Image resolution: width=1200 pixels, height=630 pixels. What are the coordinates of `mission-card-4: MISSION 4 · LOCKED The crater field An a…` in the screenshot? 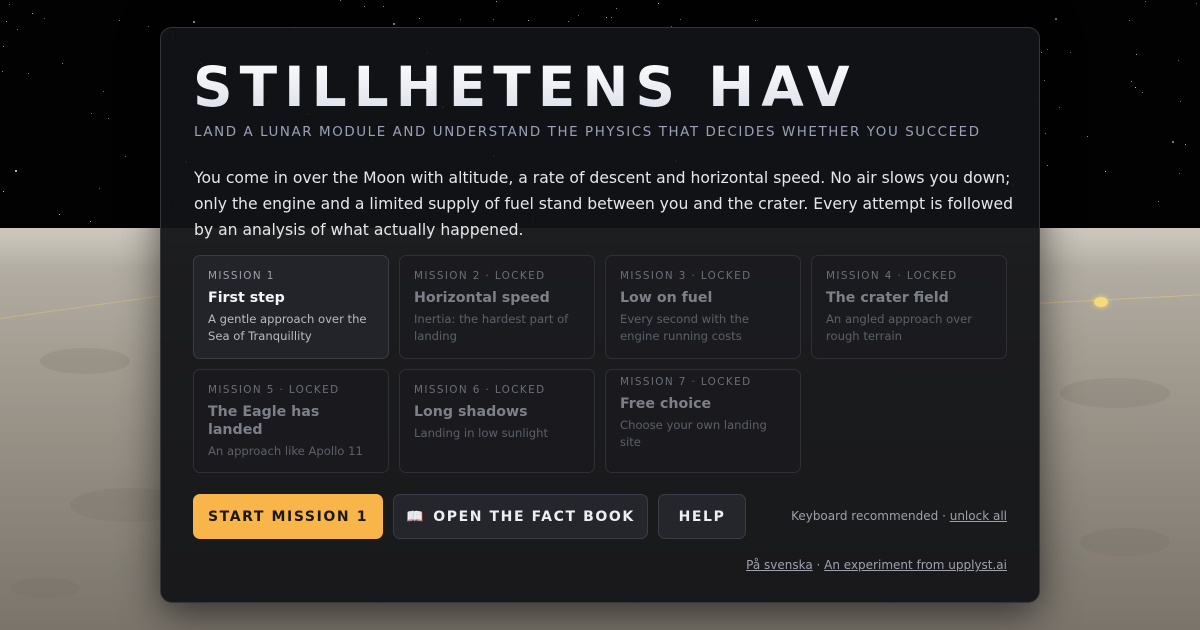 It's located at (909, 307).